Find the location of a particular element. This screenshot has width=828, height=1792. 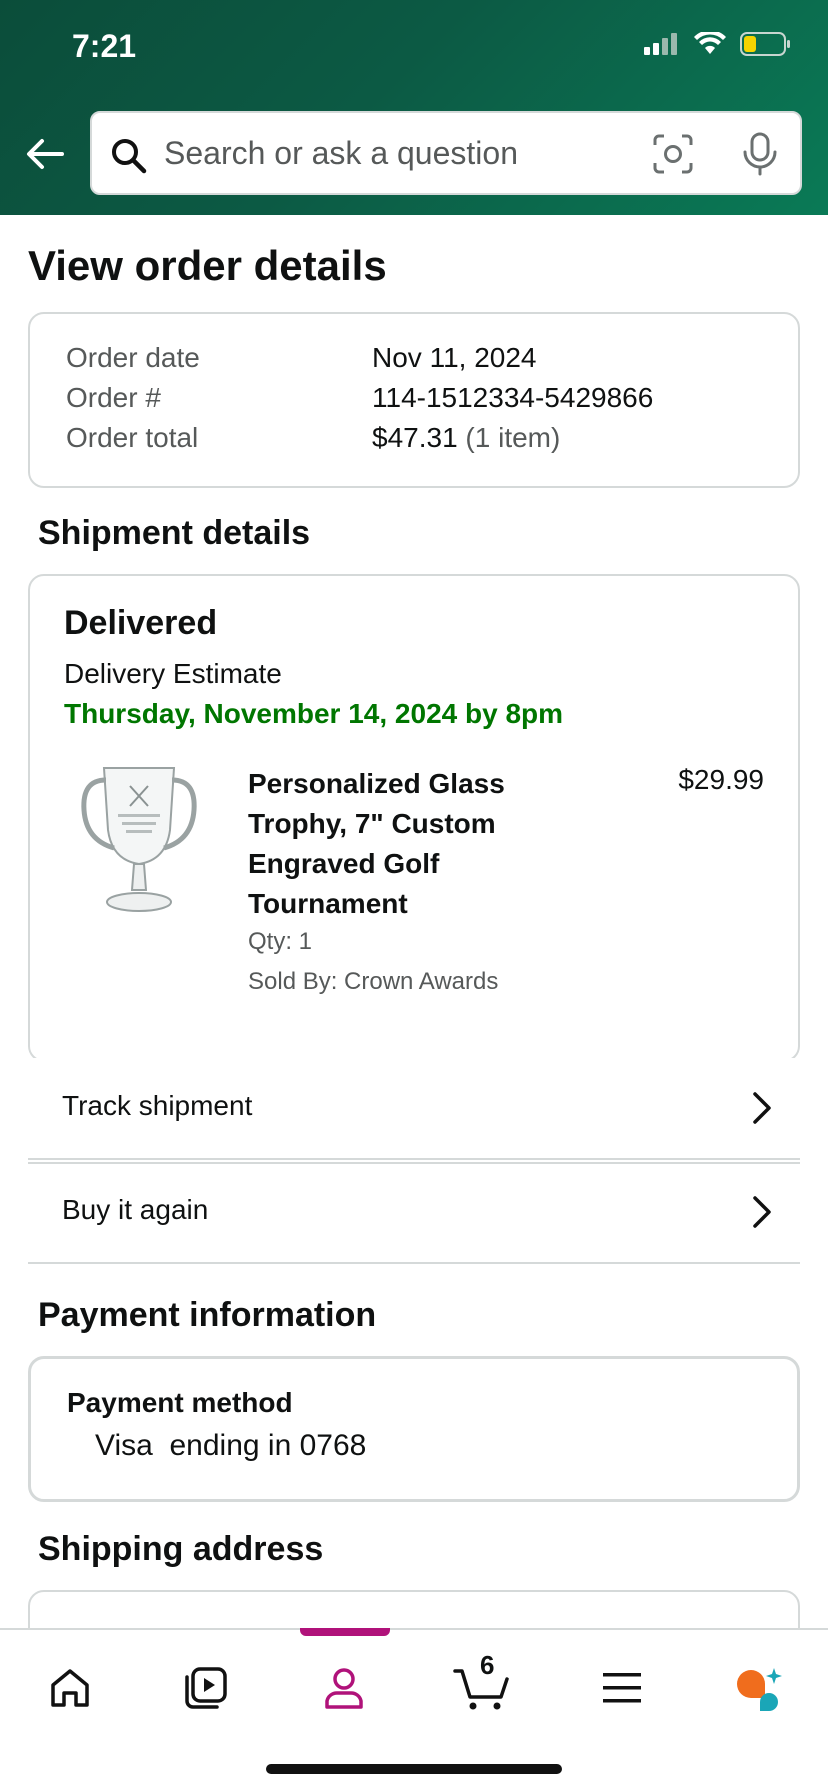

home-indicator is located at coordinates (414, 1769).